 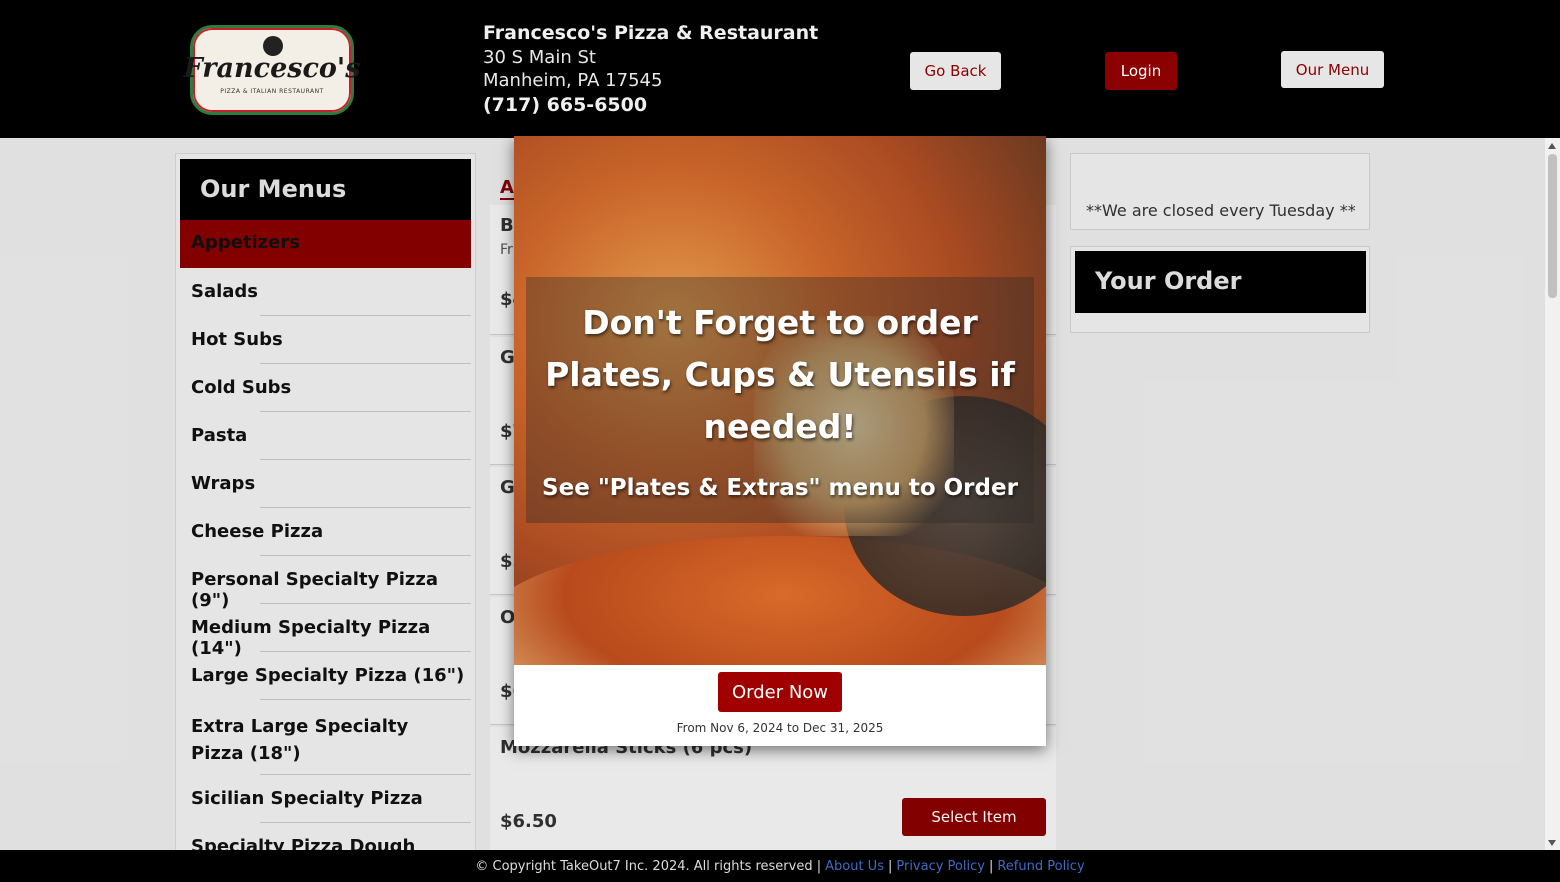 What do you see at coordinates (854, 866) in the screenshot?
I see `about-us-link: About Us` at bounding box center [854, 866].